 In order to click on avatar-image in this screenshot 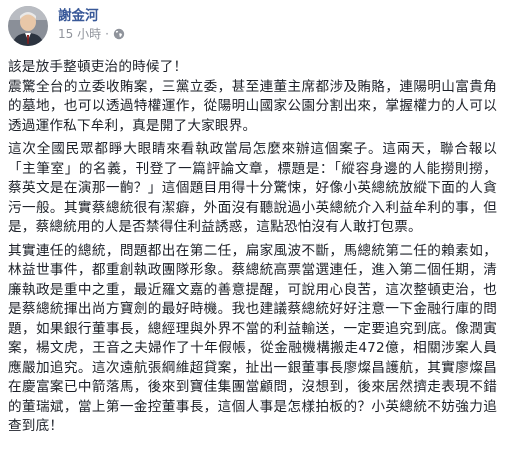, I will do `click(28, 26)`.